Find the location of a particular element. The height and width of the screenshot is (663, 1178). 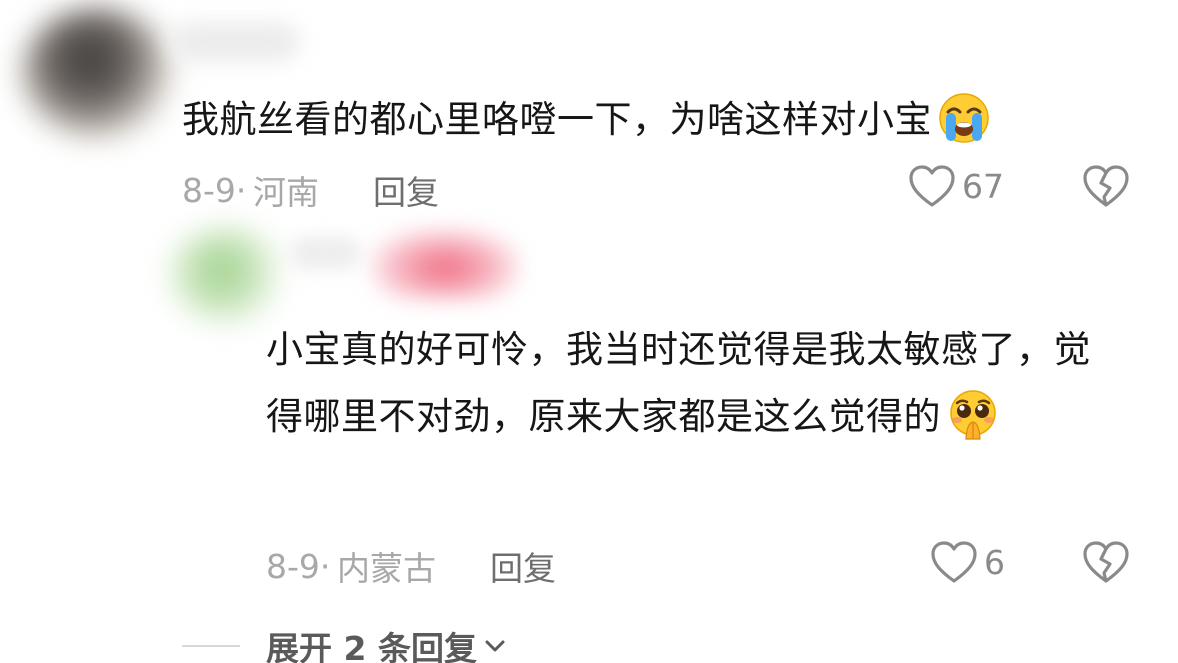

like-count: 6 is located at coordinates (994, 562).